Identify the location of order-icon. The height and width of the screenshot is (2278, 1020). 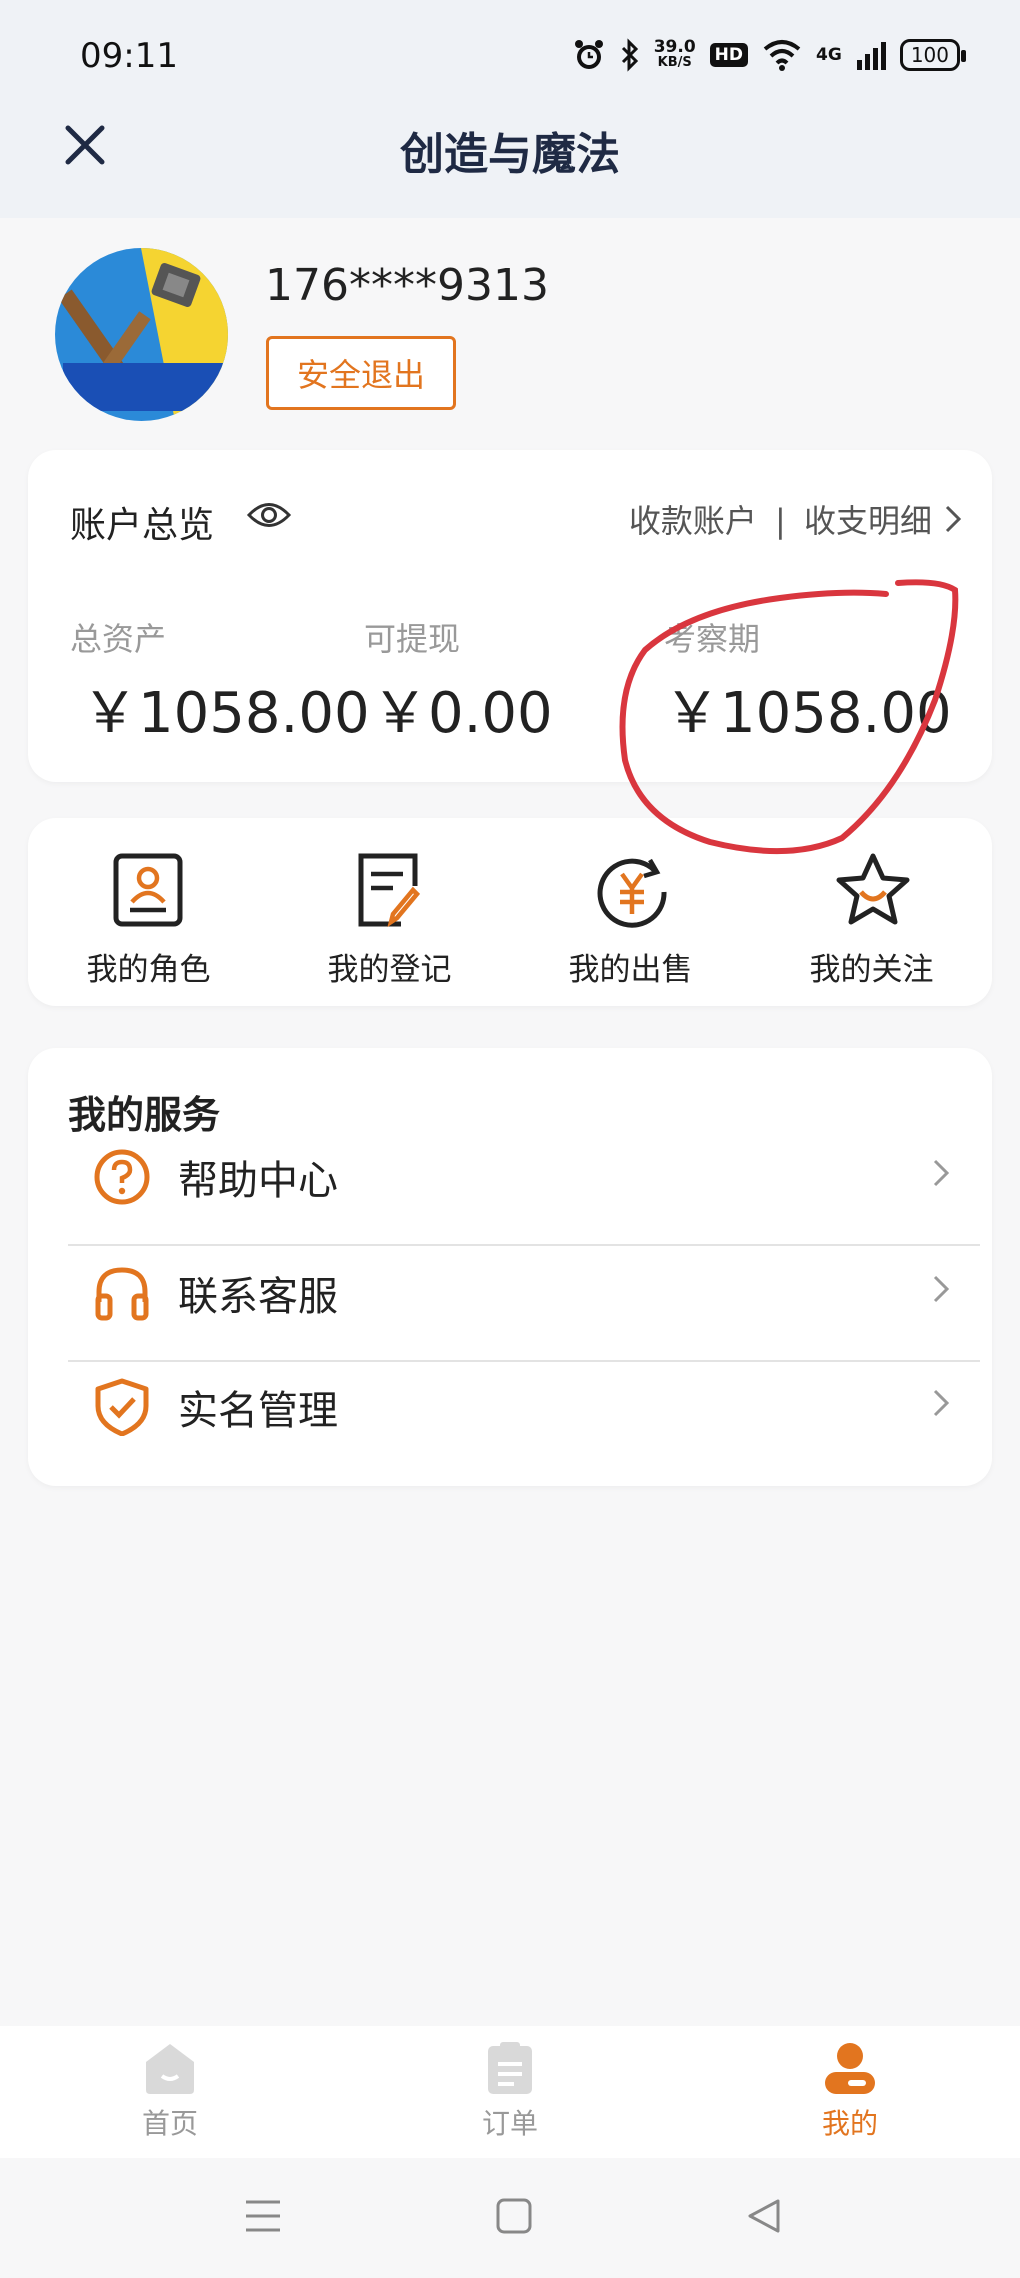
(510, 2068).